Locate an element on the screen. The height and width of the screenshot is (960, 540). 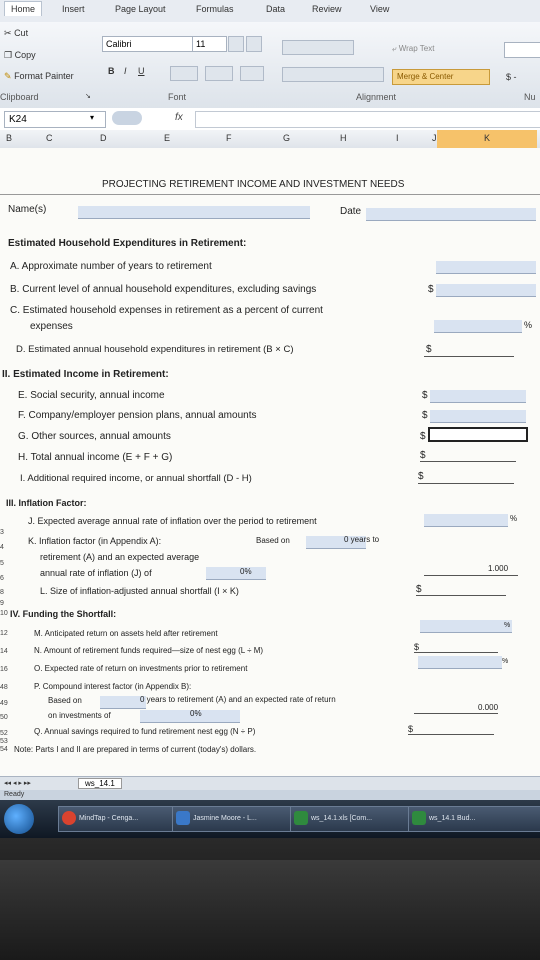
names-input is located at coordinates (194, 212).